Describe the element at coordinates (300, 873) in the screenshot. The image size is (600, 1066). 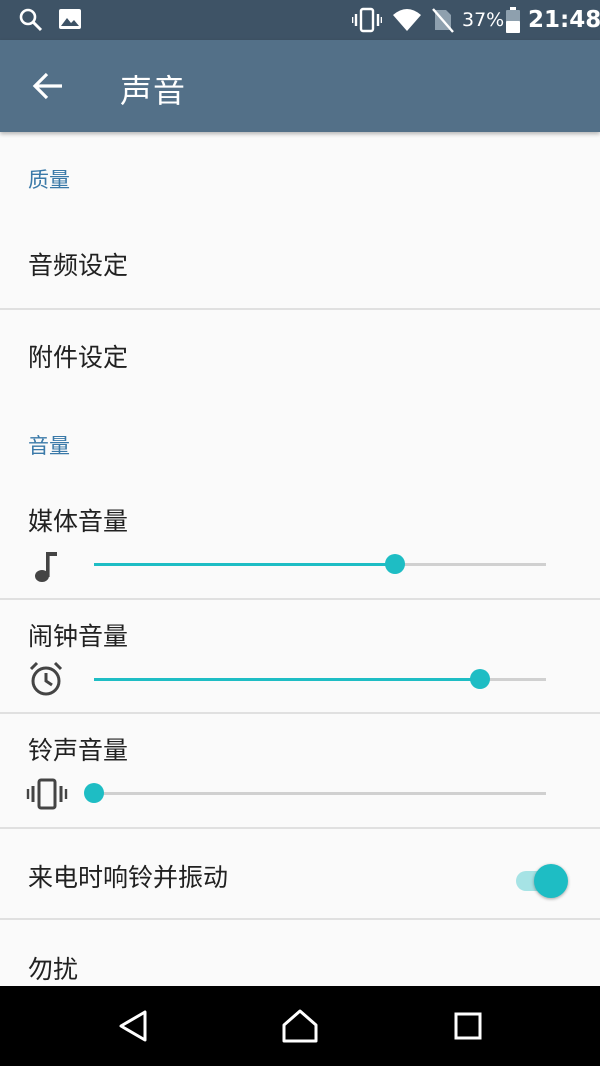
I see `vibrate-on-ring-item: 来电时响铃并振动` at that location.